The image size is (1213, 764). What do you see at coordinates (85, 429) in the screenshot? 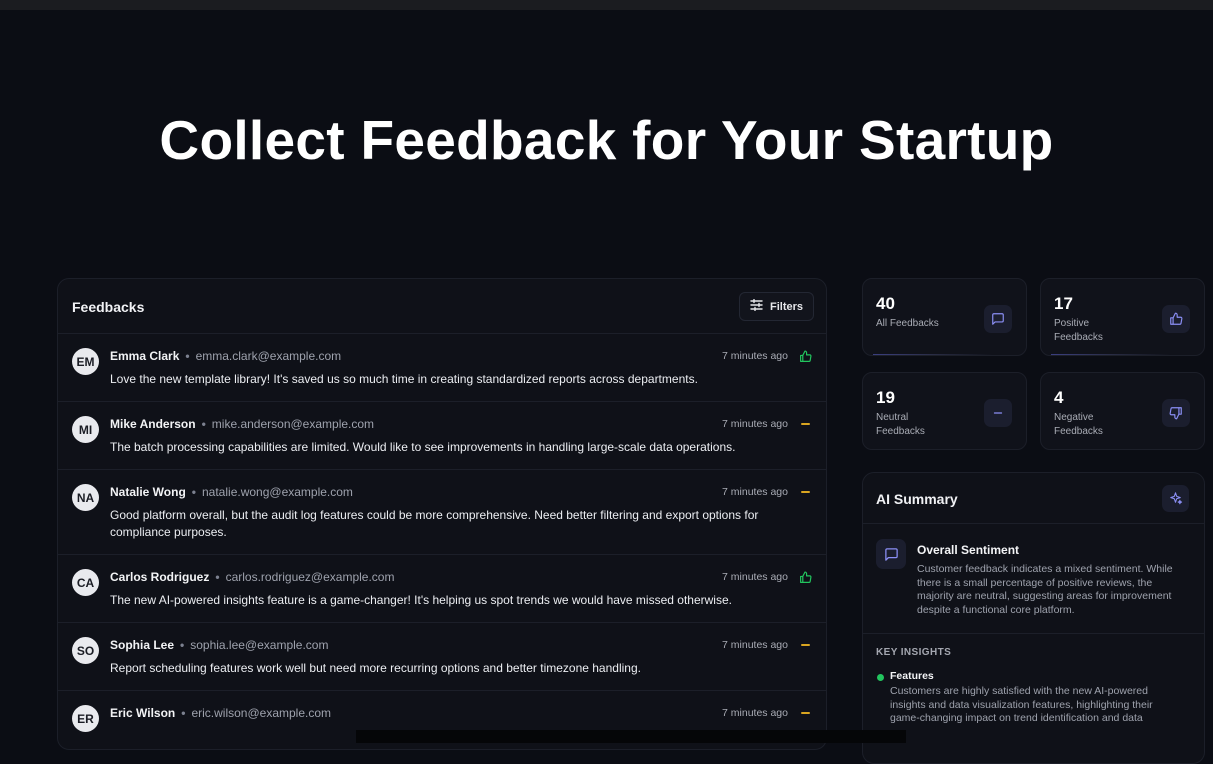
I see `avatar: MI` at bounding box center [85, 429].